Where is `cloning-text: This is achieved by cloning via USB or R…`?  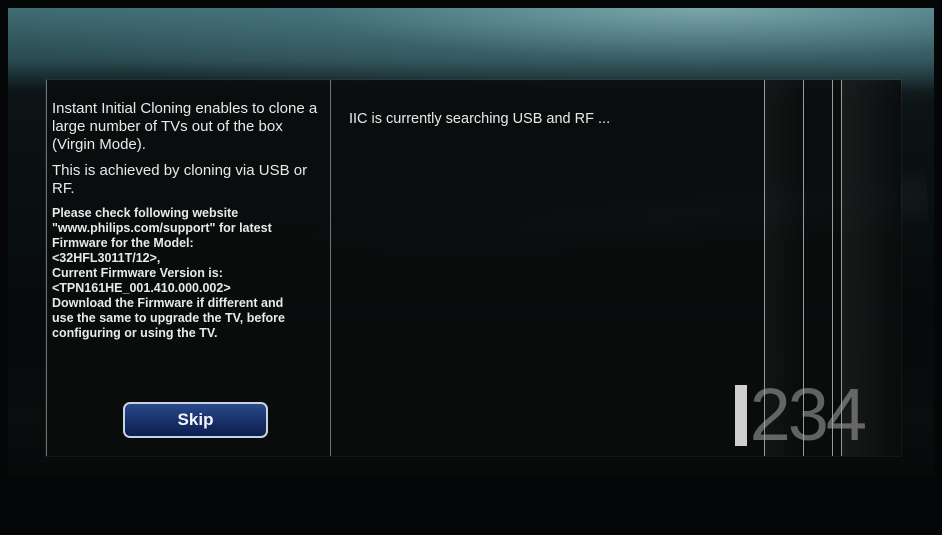
cloning-text: This is achieved by cloning via USB or R… is located at coordinates (180, 179).